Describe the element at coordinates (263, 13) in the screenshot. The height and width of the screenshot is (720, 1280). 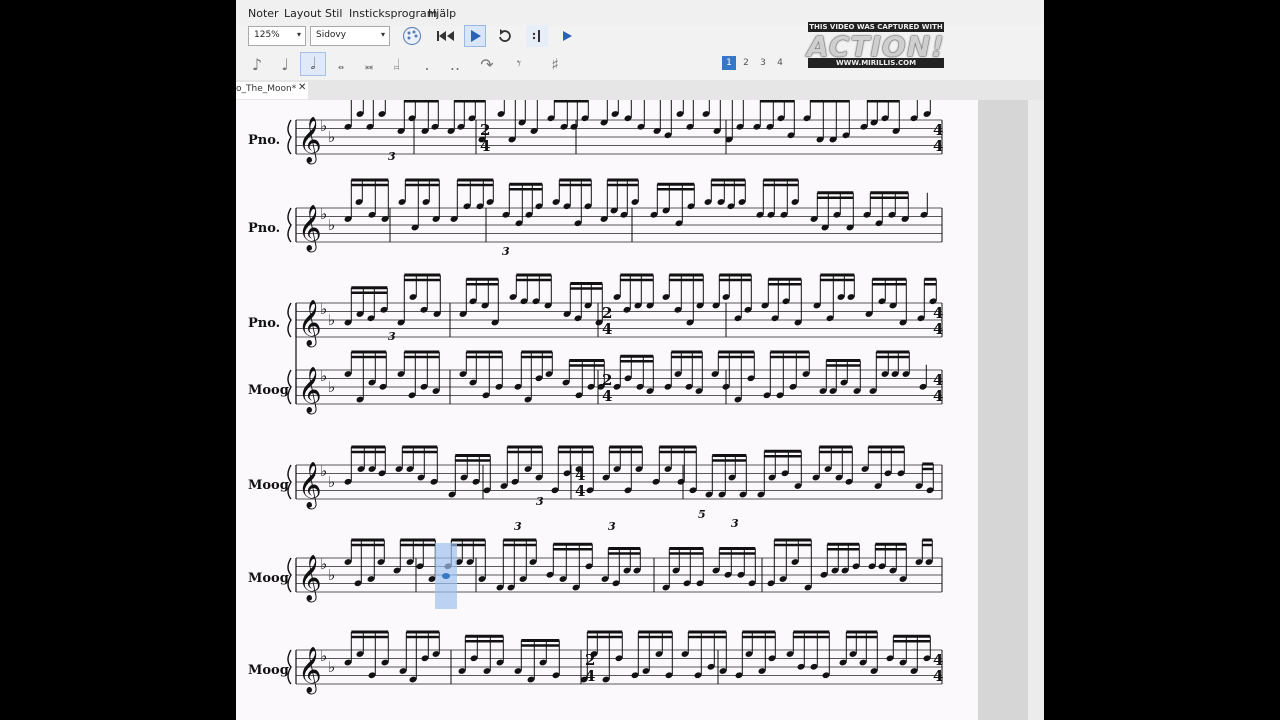
I see `menu-noter: Noter` at that location.